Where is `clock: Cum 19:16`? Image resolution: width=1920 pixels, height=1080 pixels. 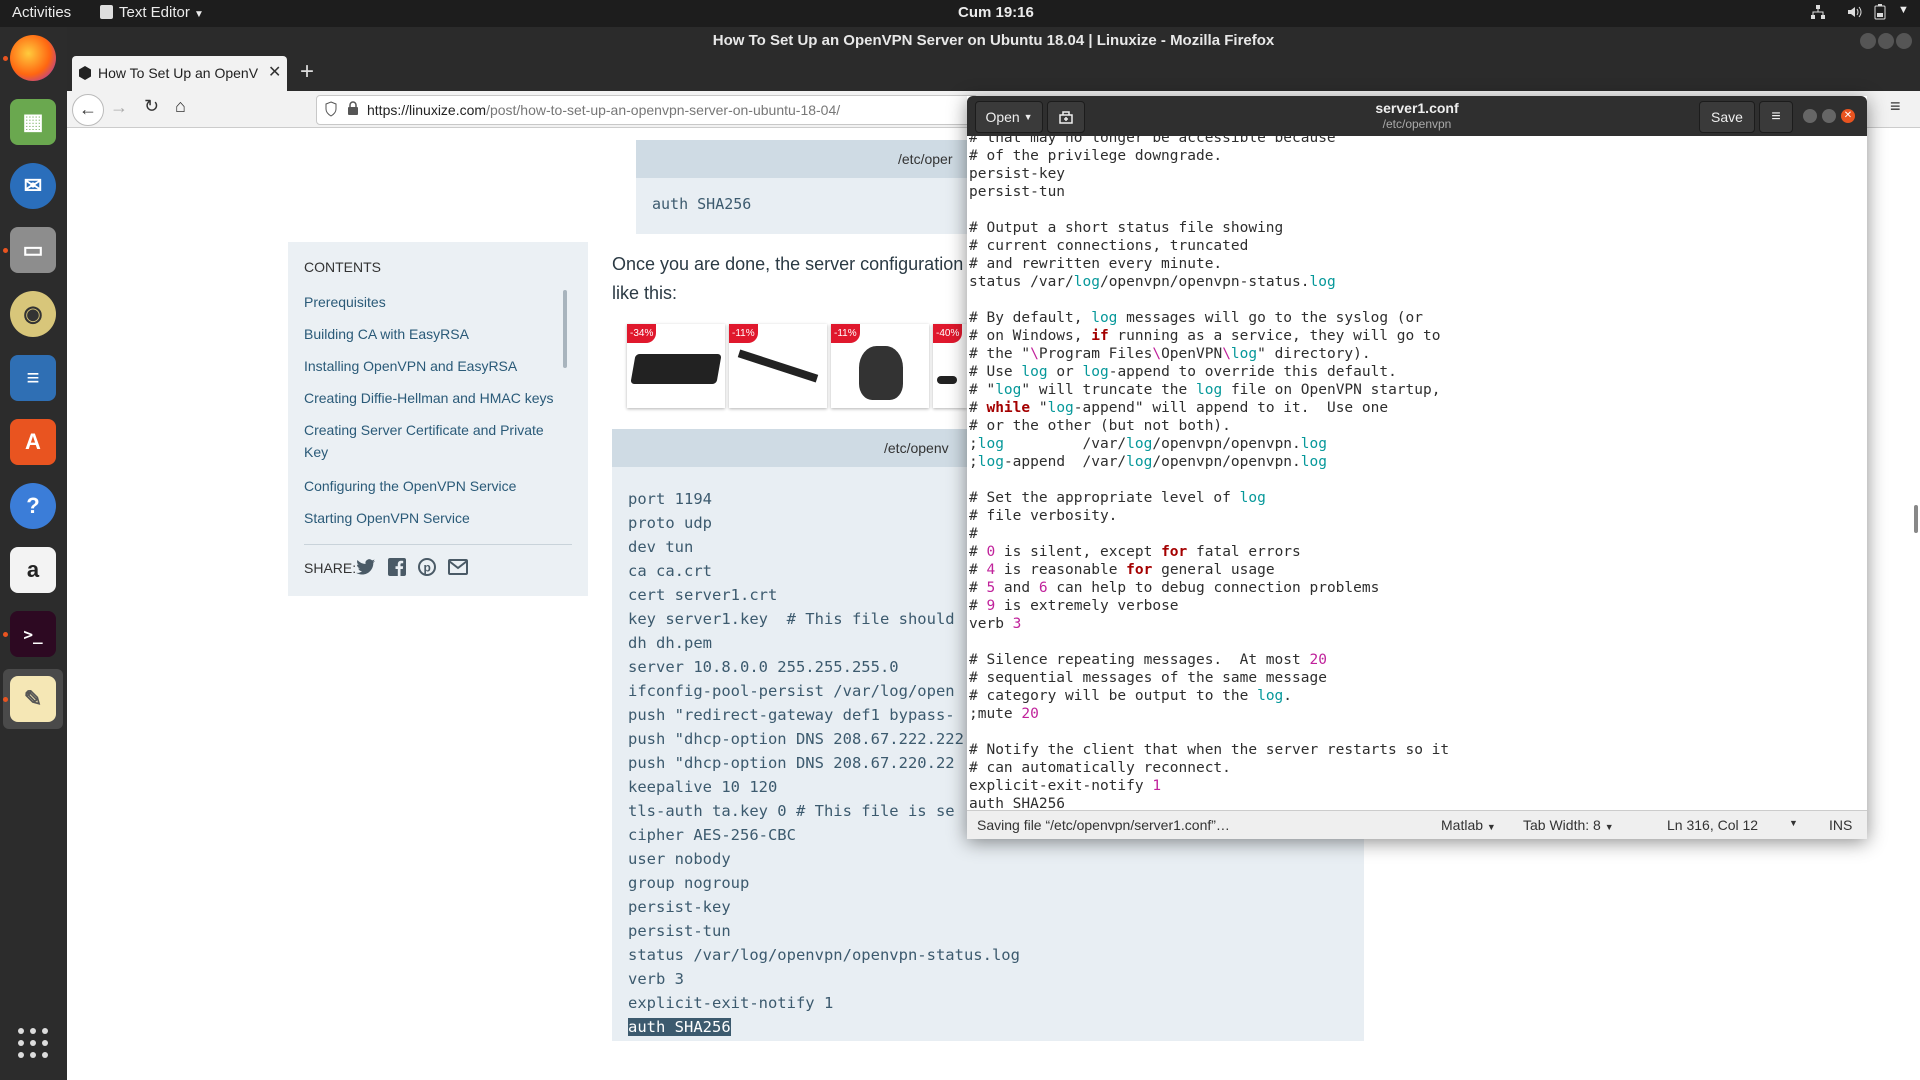
clock: Cum 19:16 is located at coordinates (996, 12).